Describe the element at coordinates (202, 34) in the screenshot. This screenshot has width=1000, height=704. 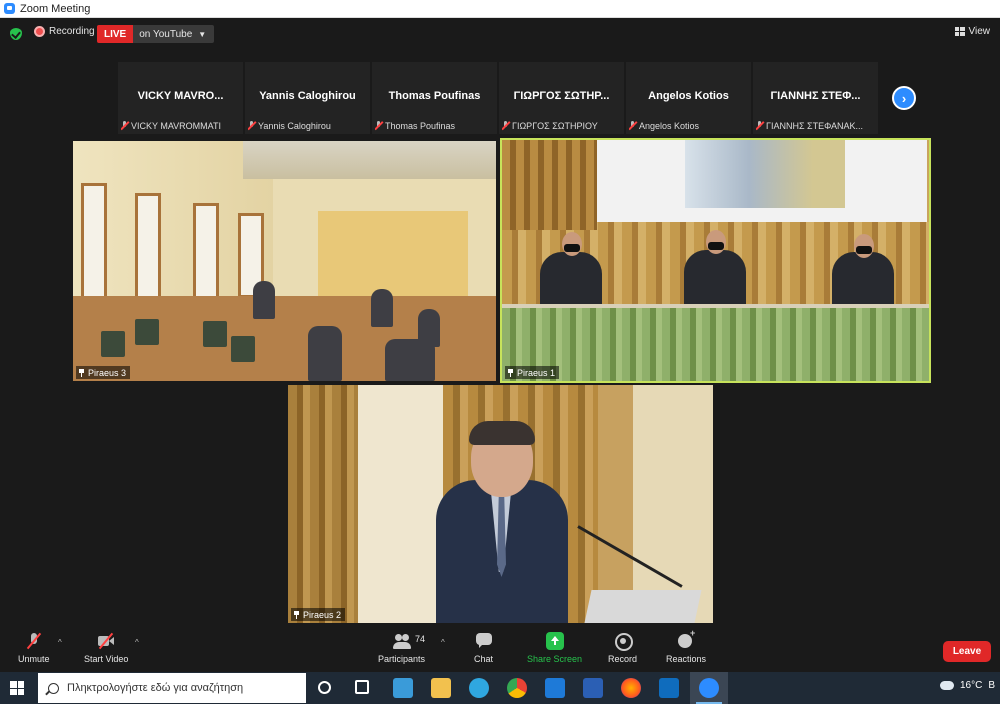
I see `caret-down-icon: ▼` at that location.